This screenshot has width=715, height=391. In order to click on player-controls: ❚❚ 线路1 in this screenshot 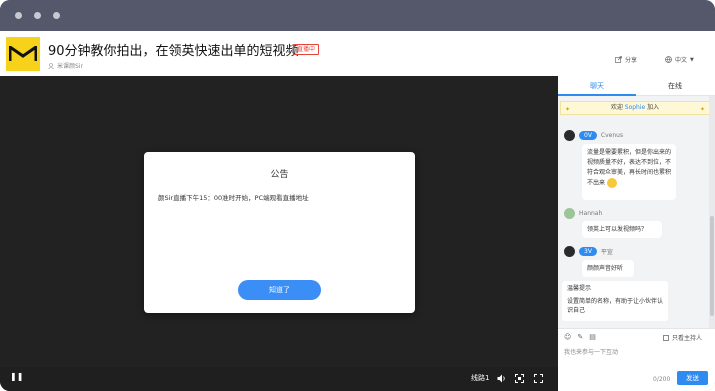, I will do `click(279, 379)`.